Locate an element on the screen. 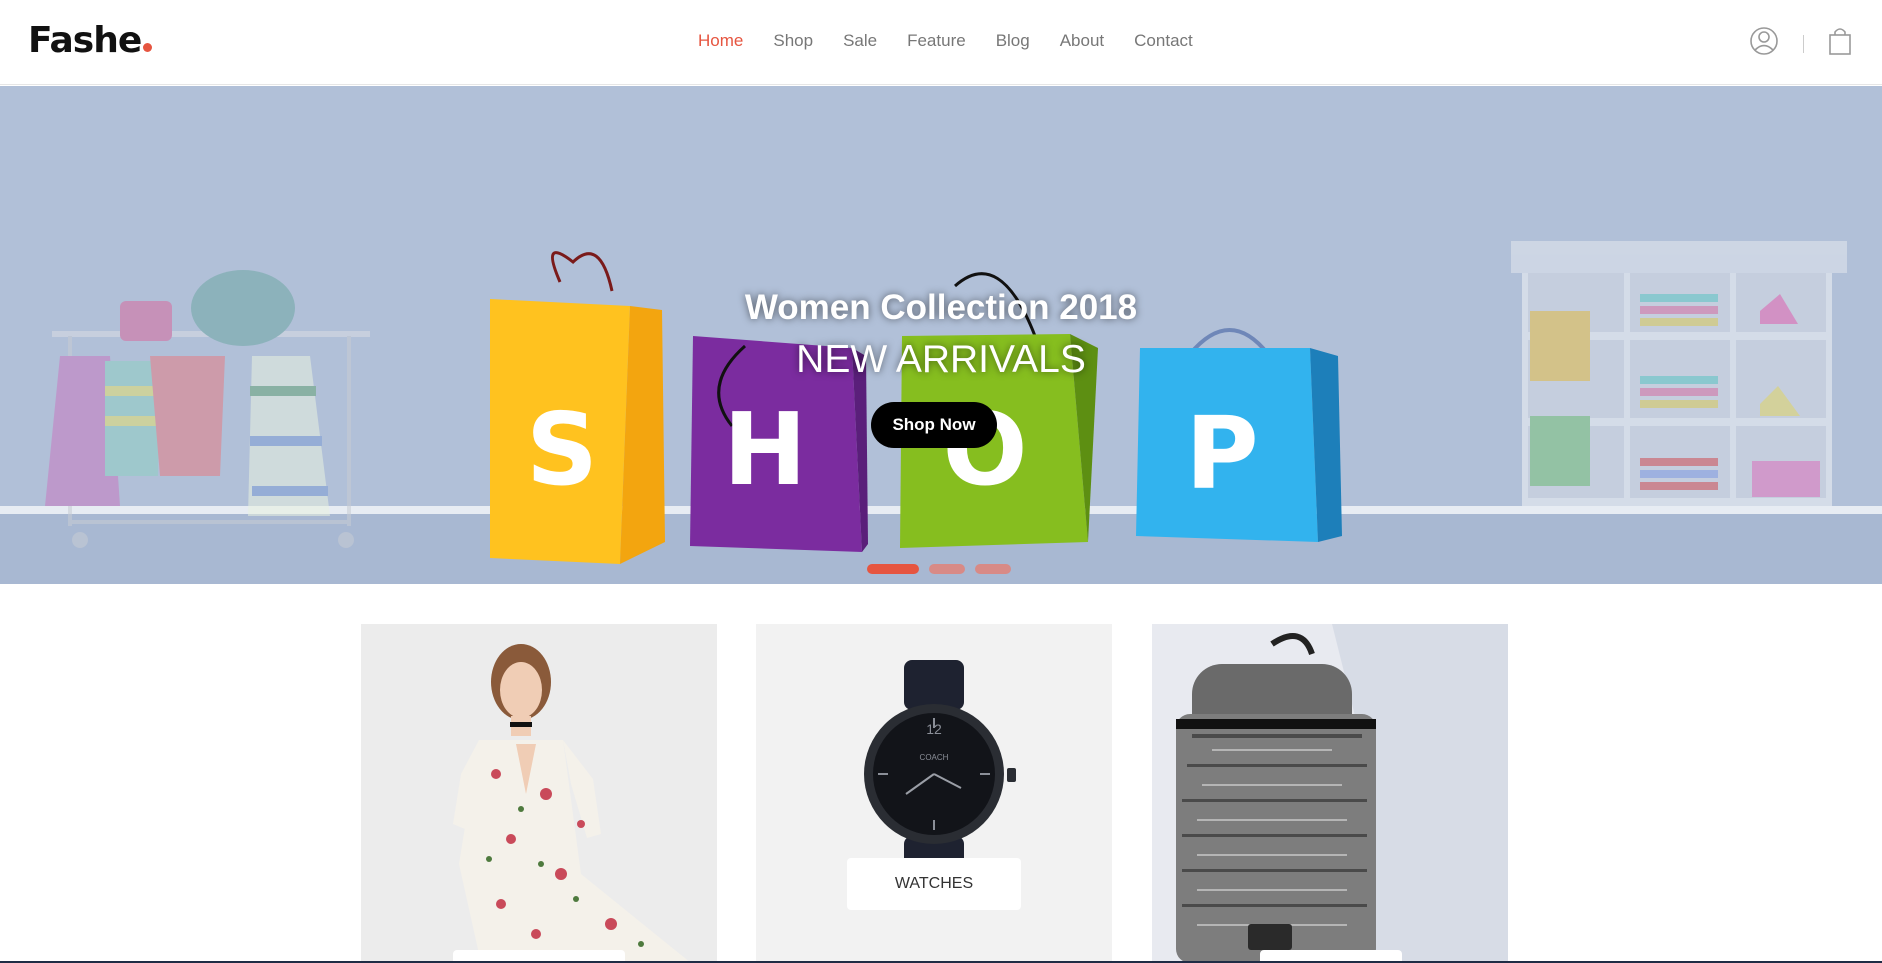  backpack-image is located at coordinates (1330, 793).